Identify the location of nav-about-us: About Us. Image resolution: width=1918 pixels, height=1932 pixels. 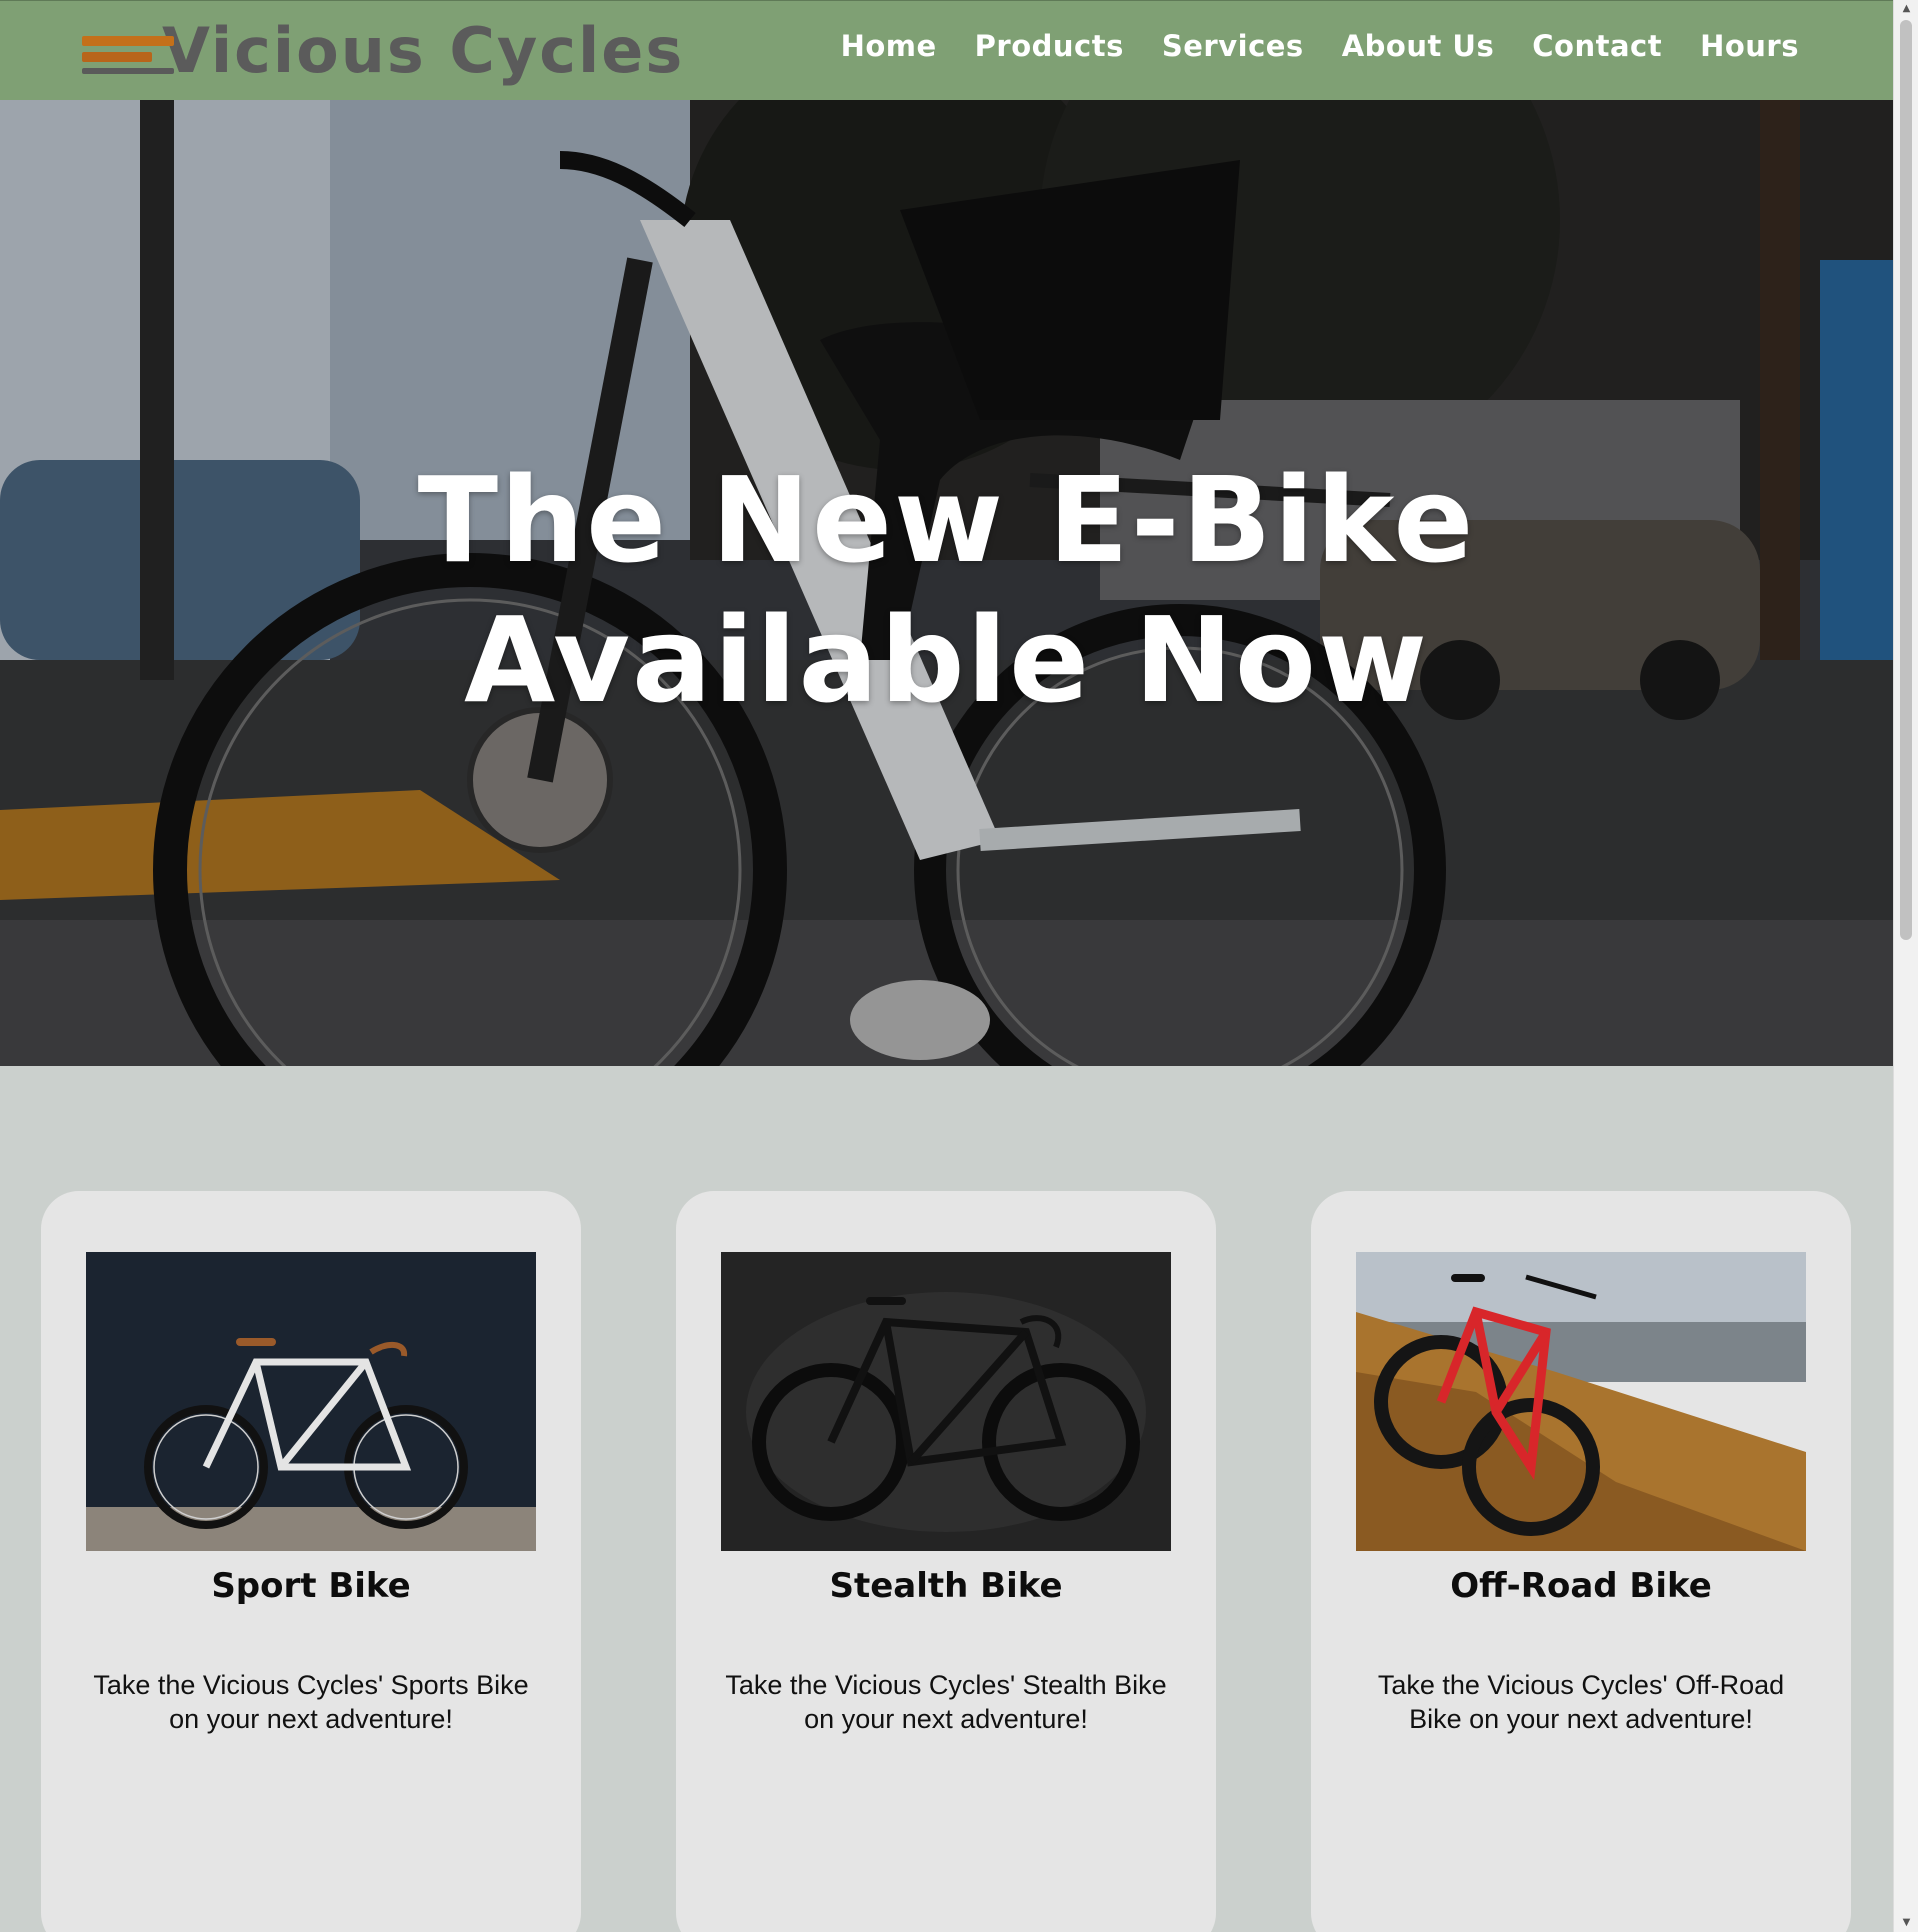
(1418, 46).